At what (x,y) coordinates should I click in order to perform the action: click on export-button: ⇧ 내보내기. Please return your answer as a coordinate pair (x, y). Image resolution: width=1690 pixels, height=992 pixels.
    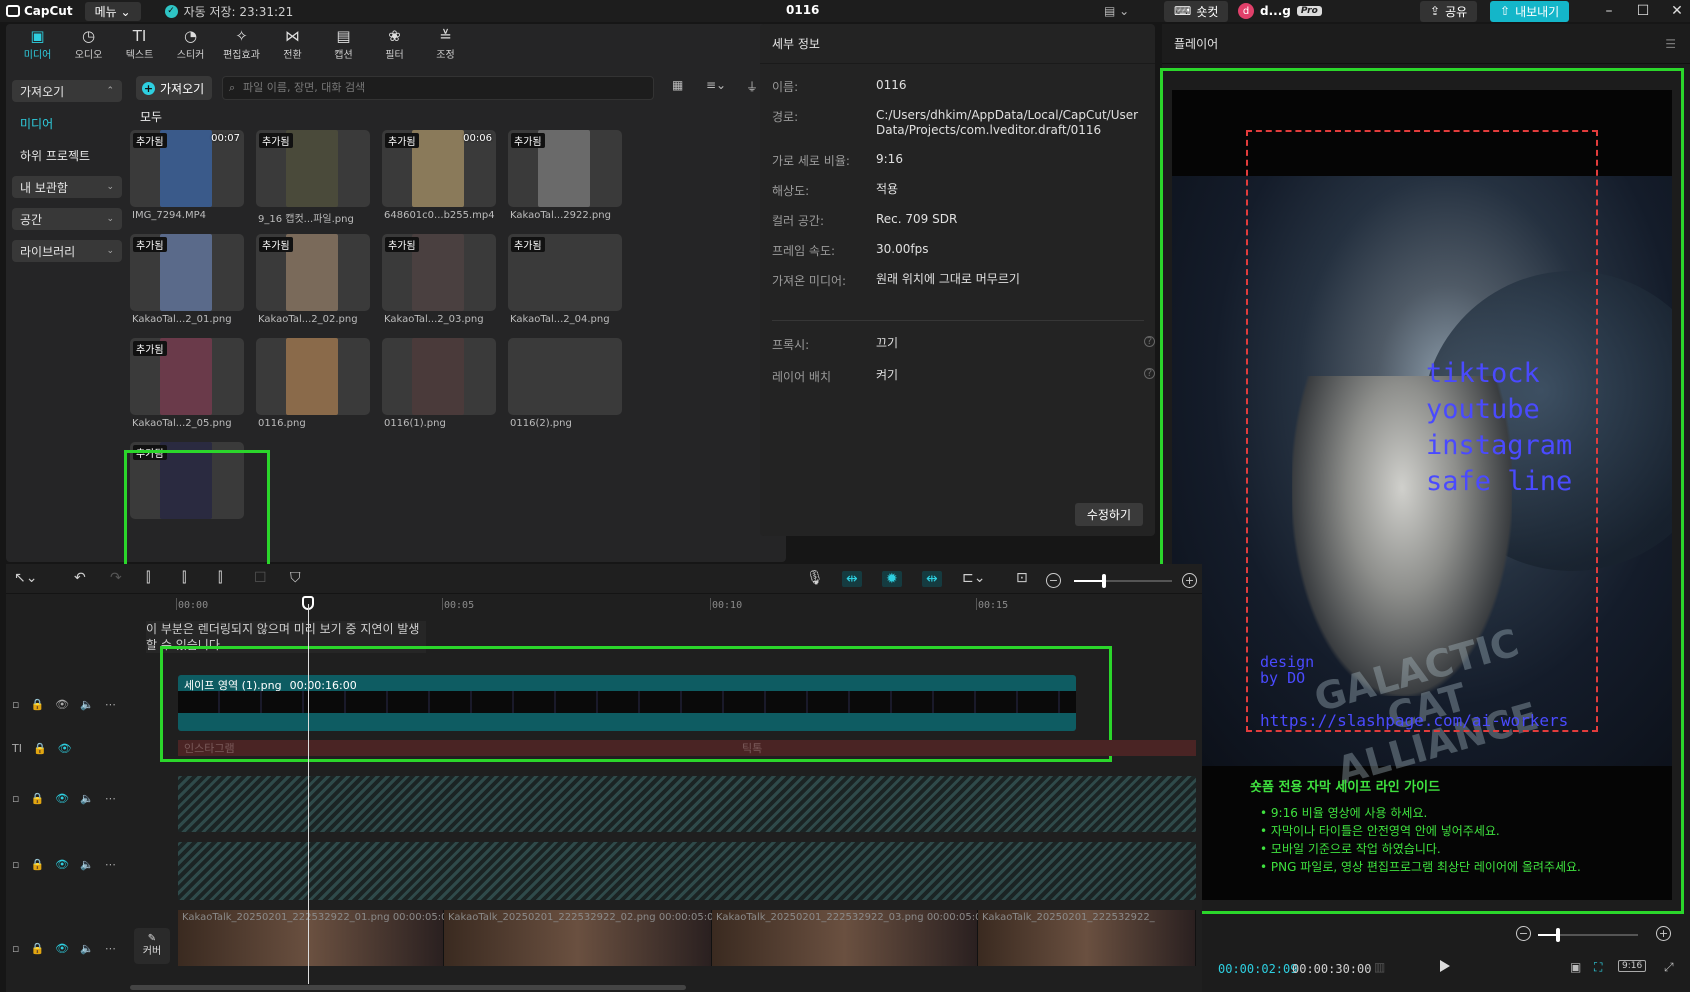
    Looking at the image, I should click on (1530, 11).